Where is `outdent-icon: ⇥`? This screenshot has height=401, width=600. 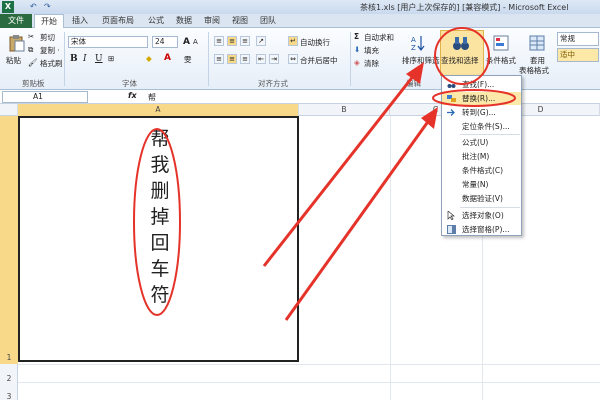 outdent-icon: ⇥ is located at coordinates (274, 59).